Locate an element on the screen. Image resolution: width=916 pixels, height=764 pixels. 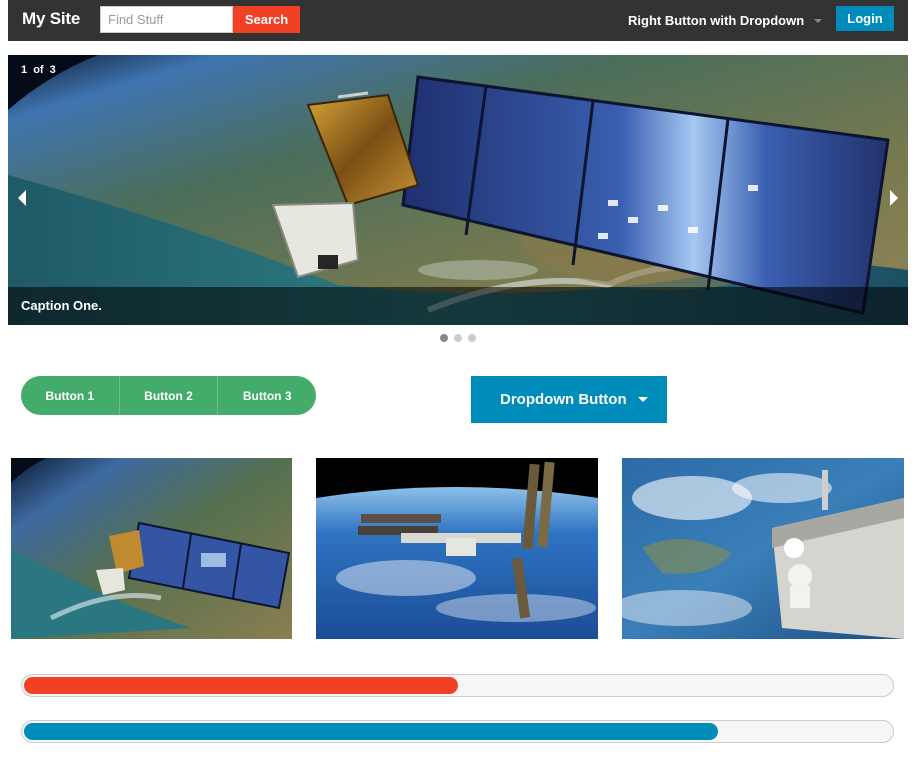
thumbnail-space-station is located at coordinates (457, 548).